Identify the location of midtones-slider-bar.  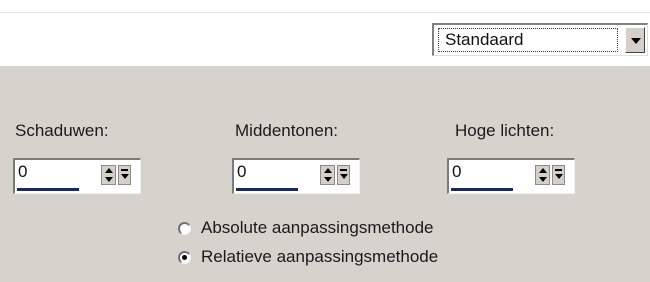
(267, 189).